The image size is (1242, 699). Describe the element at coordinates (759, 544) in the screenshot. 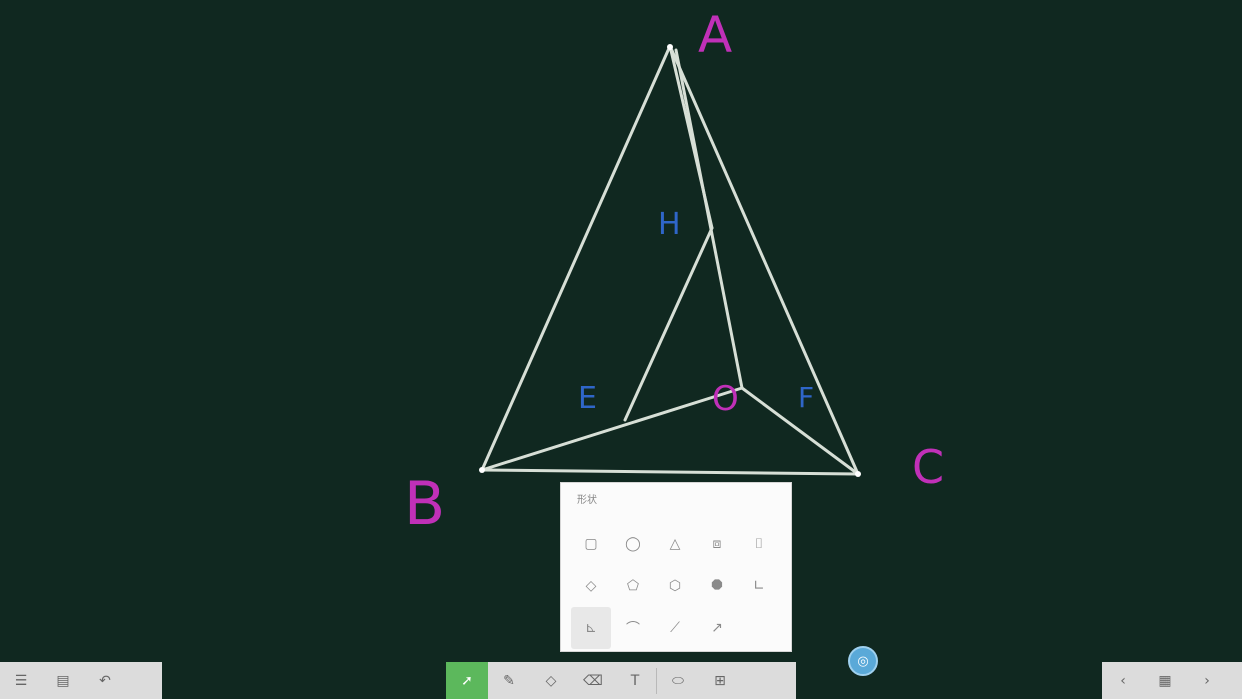

I see `cylinder-icon: ⌷` at that location.